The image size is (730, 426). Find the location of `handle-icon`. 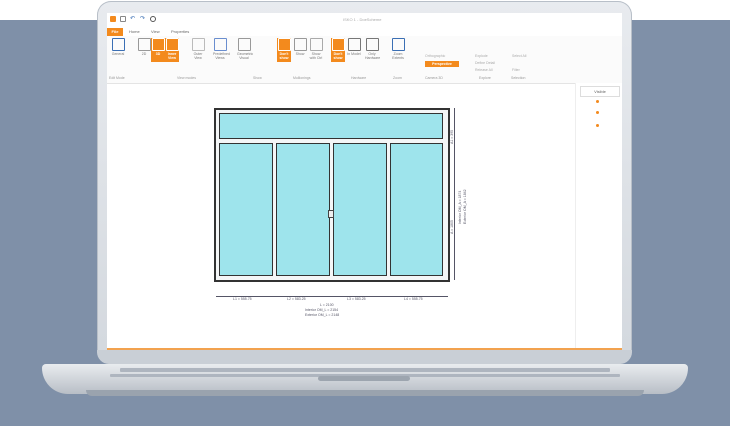

handle-icon is located at coordinates (331, 214).